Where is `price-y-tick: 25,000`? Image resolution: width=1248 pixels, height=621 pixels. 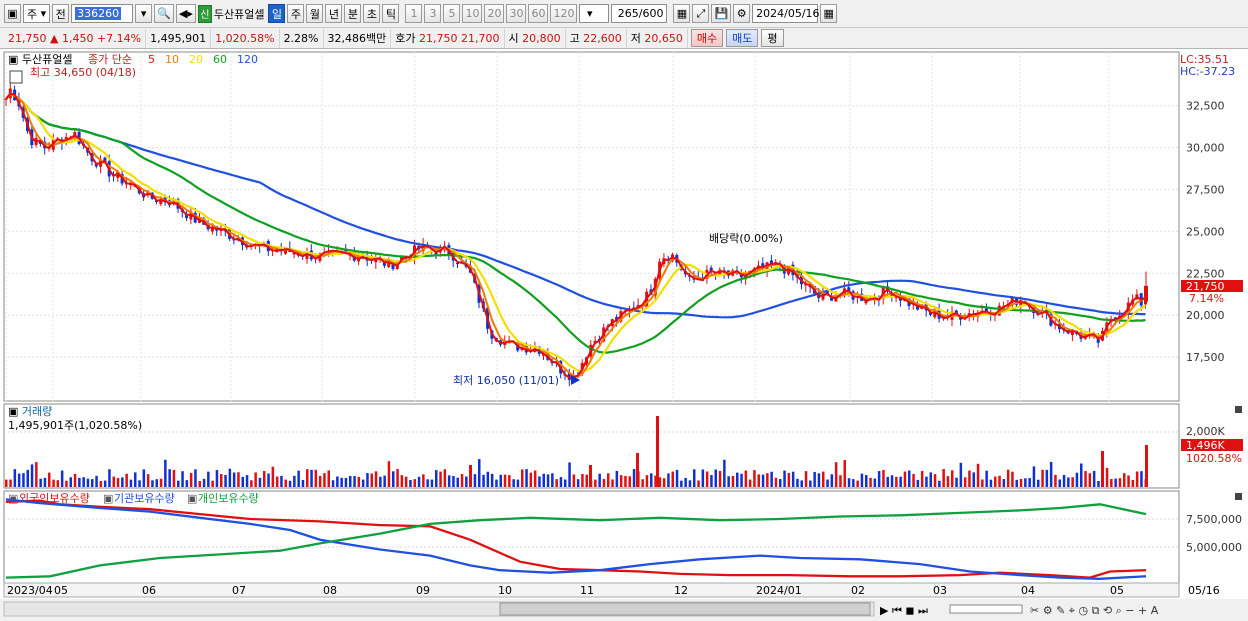
price-y-tick: 25,000 is located at coordinates (1205, 231).